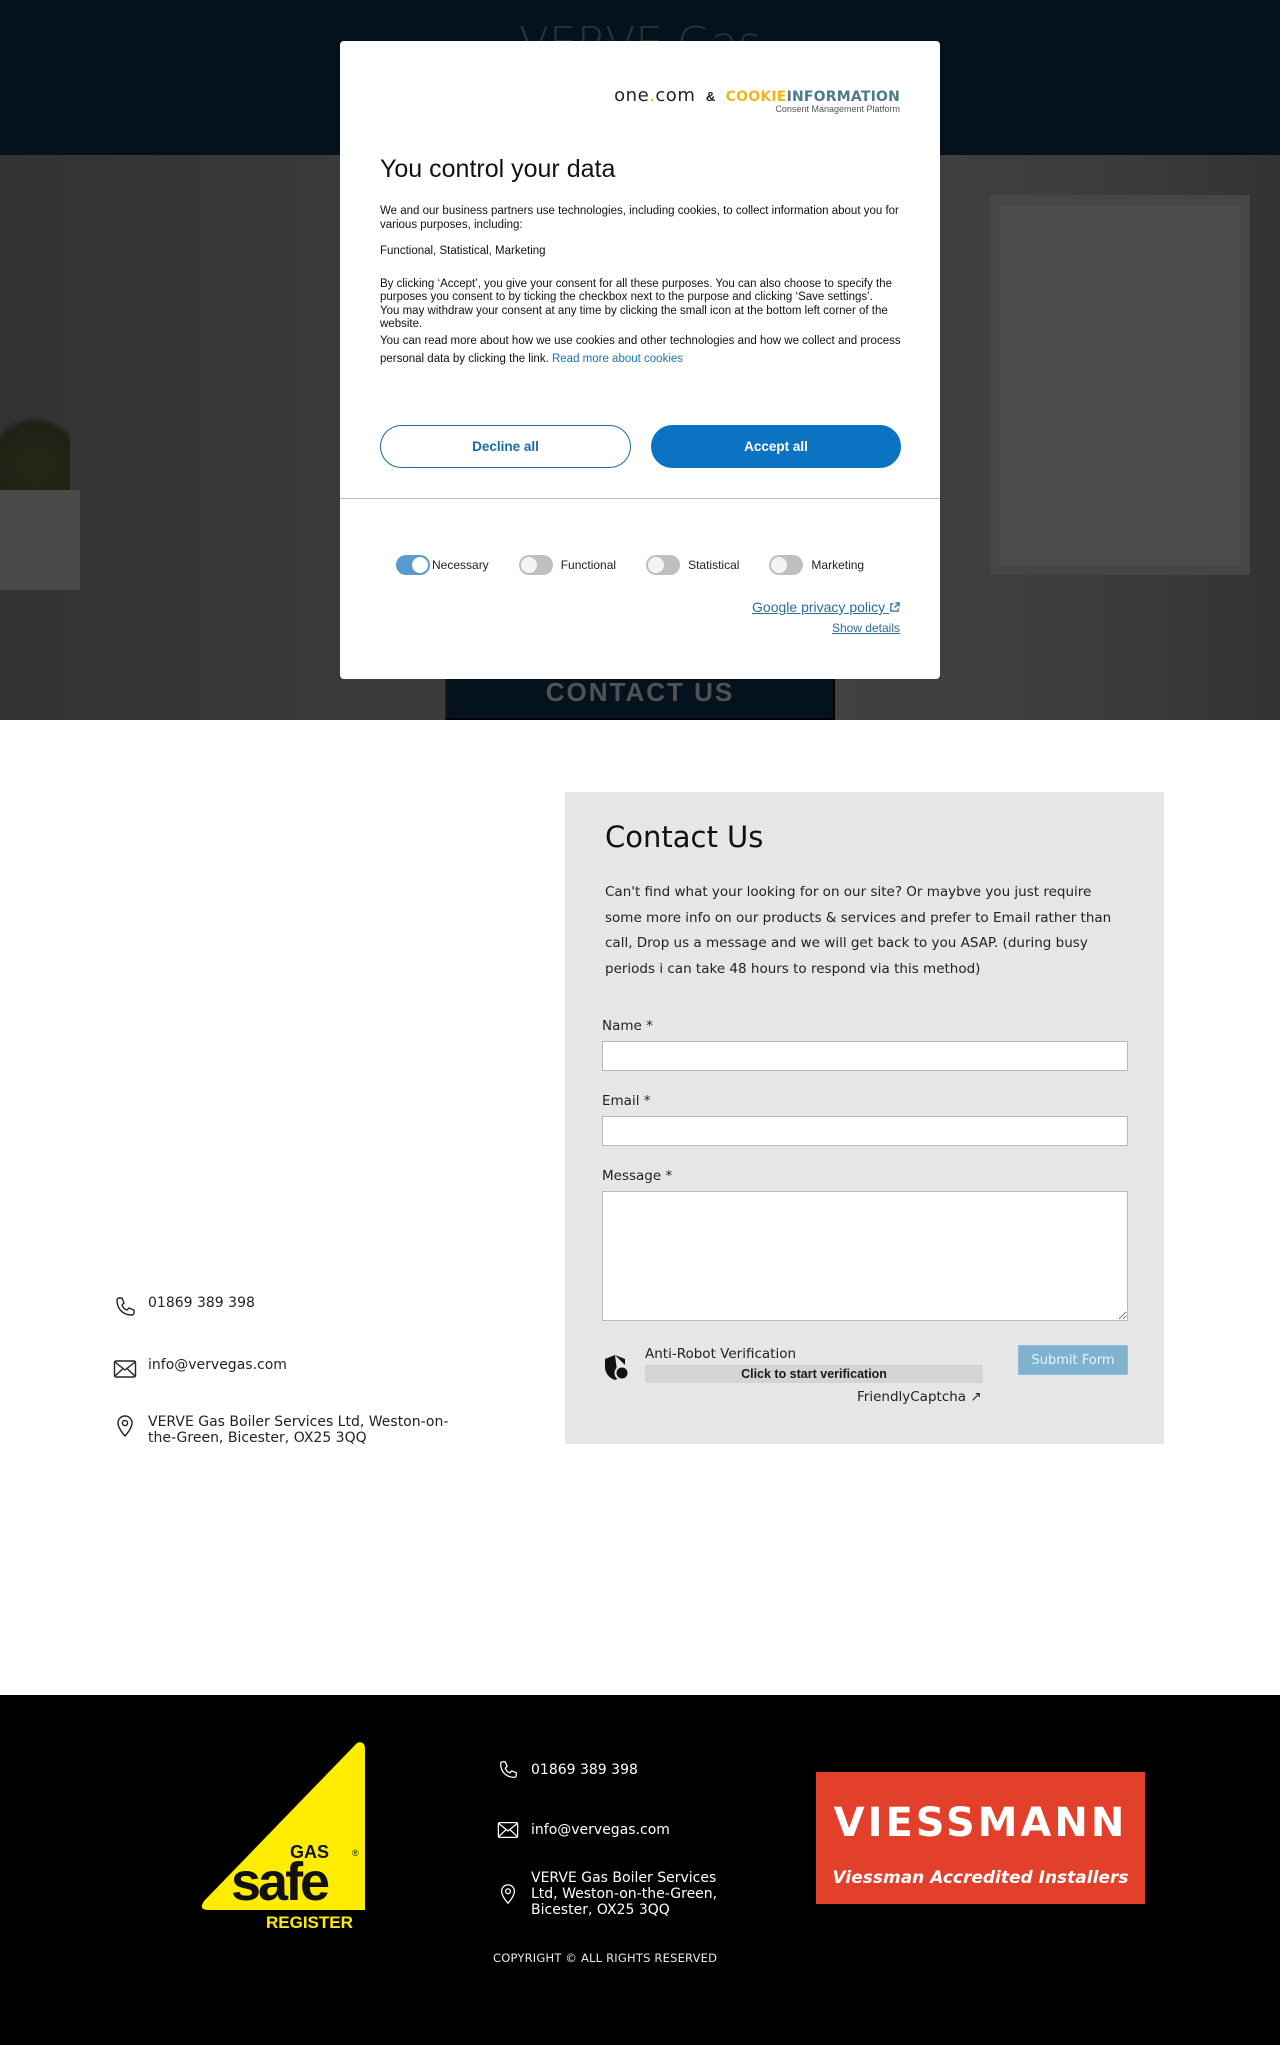 The width and height of the screenshot is (1280, 2045). Describe the element at coordinates (919, 1397) in the screenshot. I see `friendlycaptcha-link: FriendlyCaptcha ↗` at that location.